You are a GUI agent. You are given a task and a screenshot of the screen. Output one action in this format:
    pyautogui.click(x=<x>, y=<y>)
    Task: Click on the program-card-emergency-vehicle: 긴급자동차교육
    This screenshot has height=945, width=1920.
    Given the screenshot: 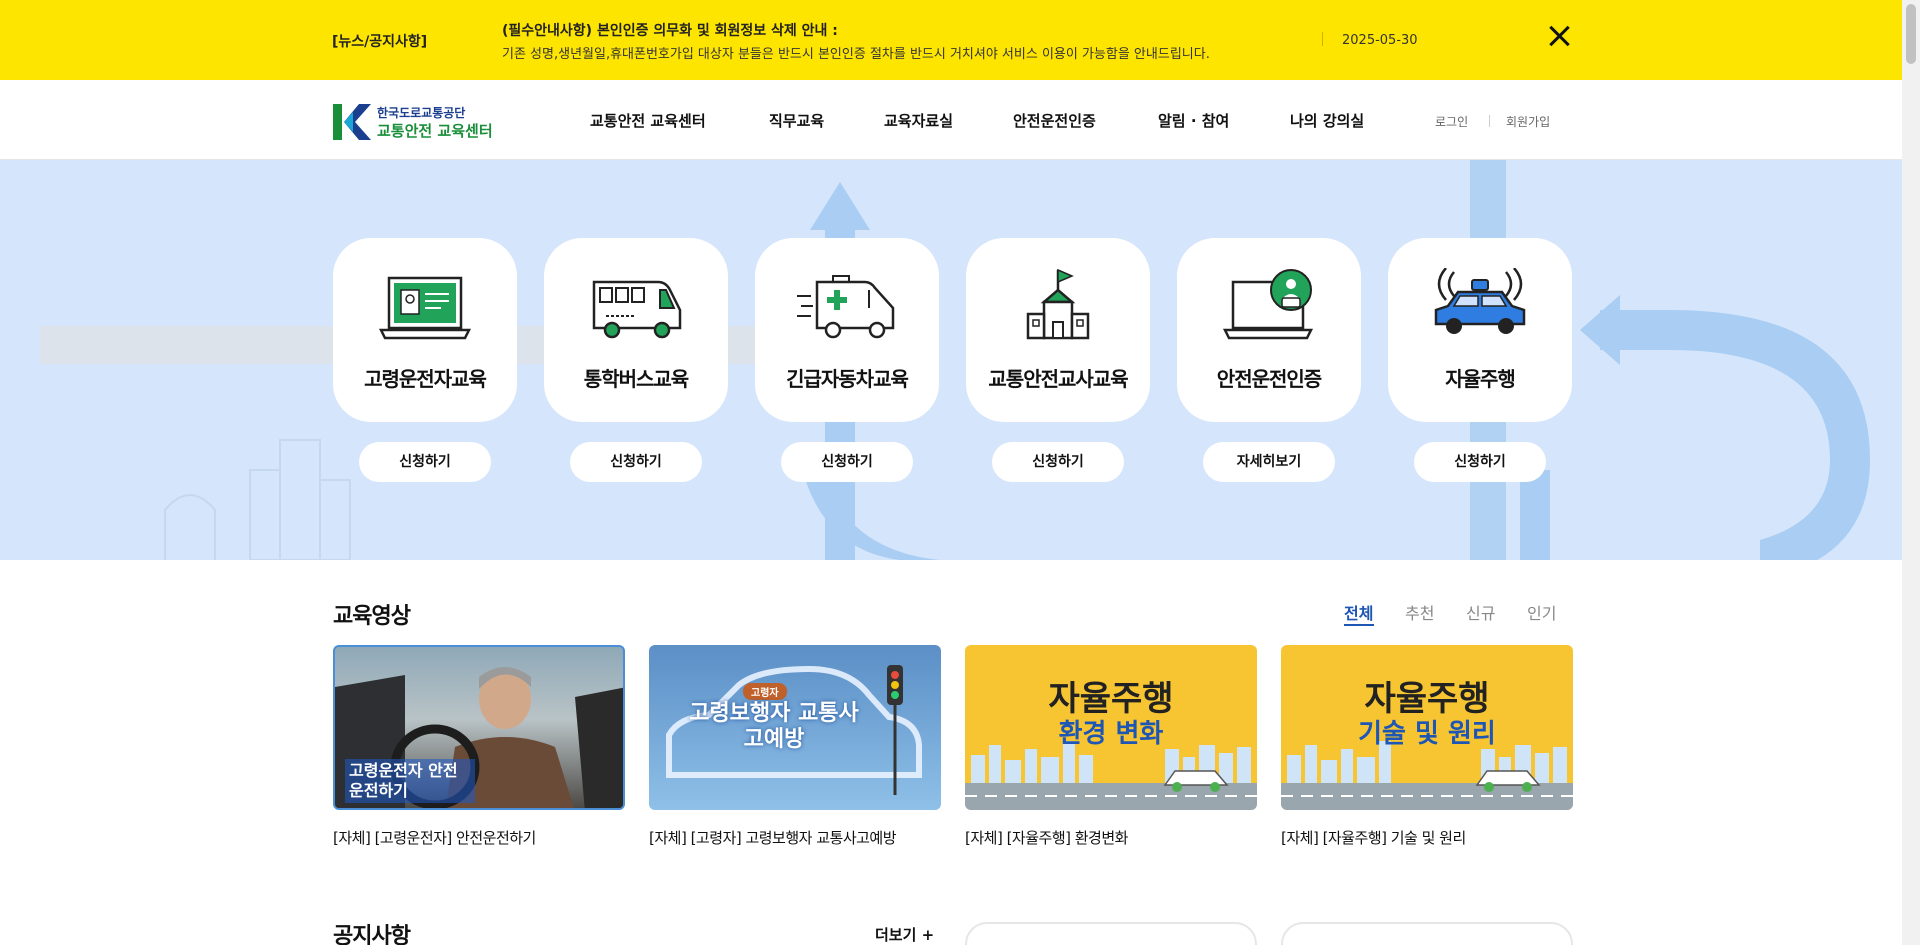 What is the action you would take?
    pyautogui.click(x=847, y=330)
    